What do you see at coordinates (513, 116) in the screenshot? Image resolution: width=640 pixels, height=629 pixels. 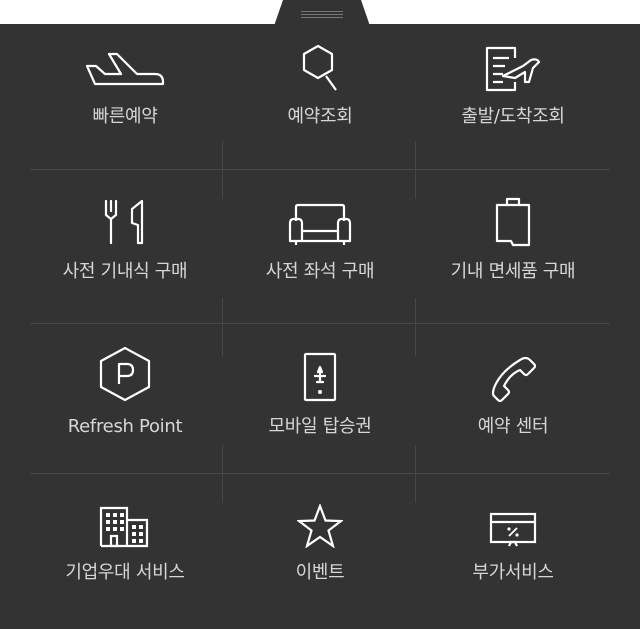 I see `menu-item-label: 출발/도착조회` at bounding box center [513, 116].